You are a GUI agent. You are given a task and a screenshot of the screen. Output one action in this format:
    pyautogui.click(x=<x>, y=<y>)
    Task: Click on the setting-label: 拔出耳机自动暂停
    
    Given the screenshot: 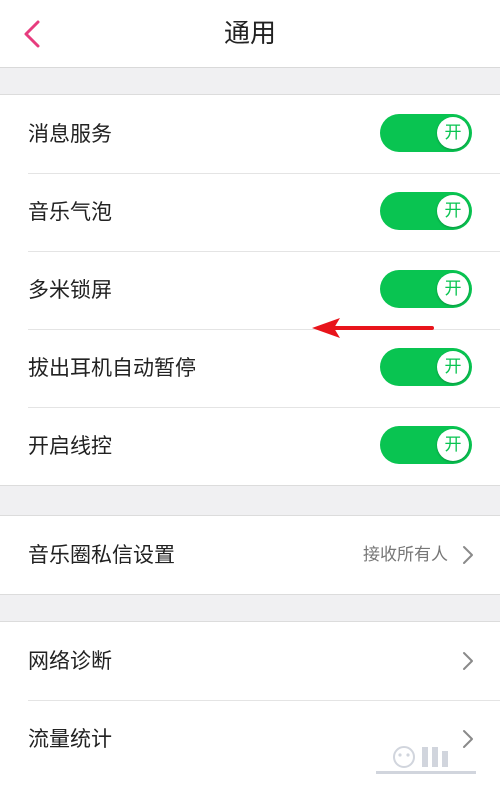 What is the action you would take?
    pyautogui.click(x=112, y=368)
    